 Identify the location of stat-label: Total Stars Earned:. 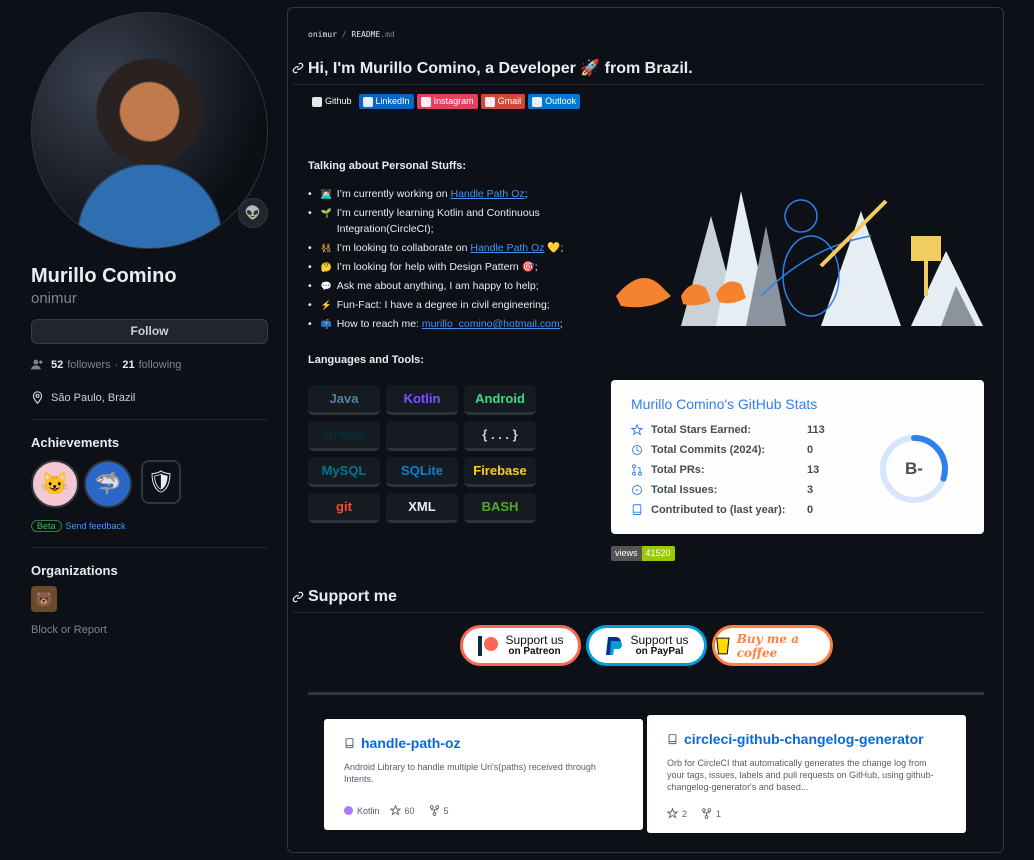
(701, 430).